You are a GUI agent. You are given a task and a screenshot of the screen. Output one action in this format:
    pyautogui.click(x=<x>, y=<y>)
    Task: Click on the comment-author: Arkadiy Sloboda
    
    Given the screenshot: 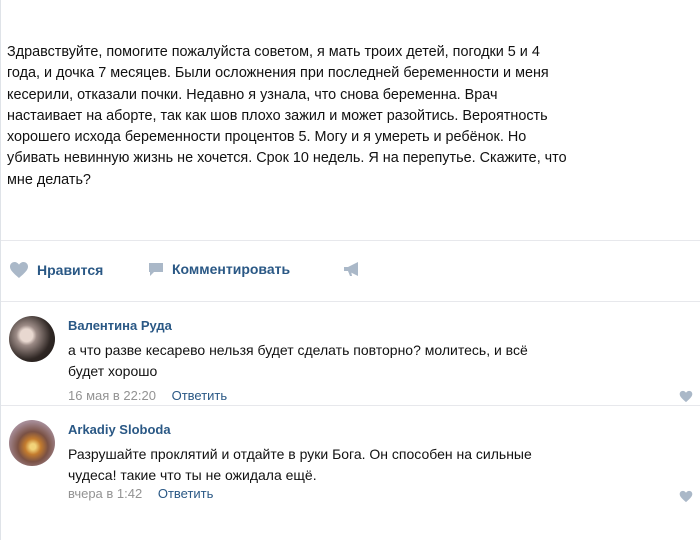 What is the action you would take?
    pyautogui.click(x=119, y=429)
    